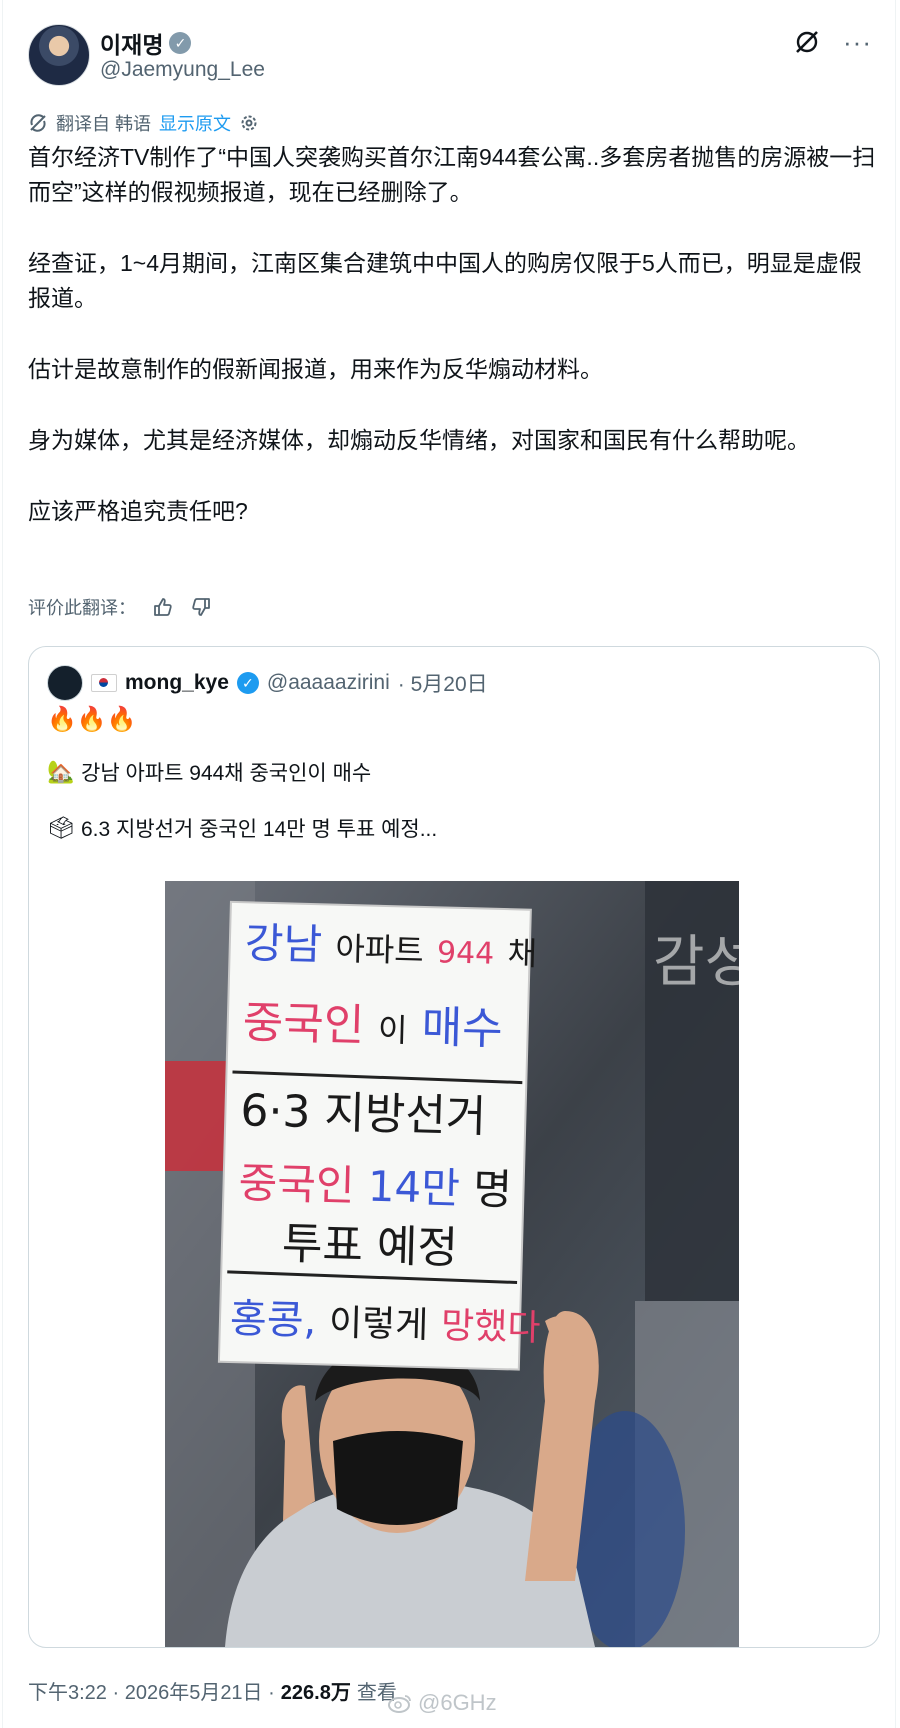 Image resolution: width=900 pixels, height=1728 pixels. What do you see at coordinates (457, 1702) in the screenshot?
I see `watermark-text: @6GHz` at bounding box center [457, 1702].